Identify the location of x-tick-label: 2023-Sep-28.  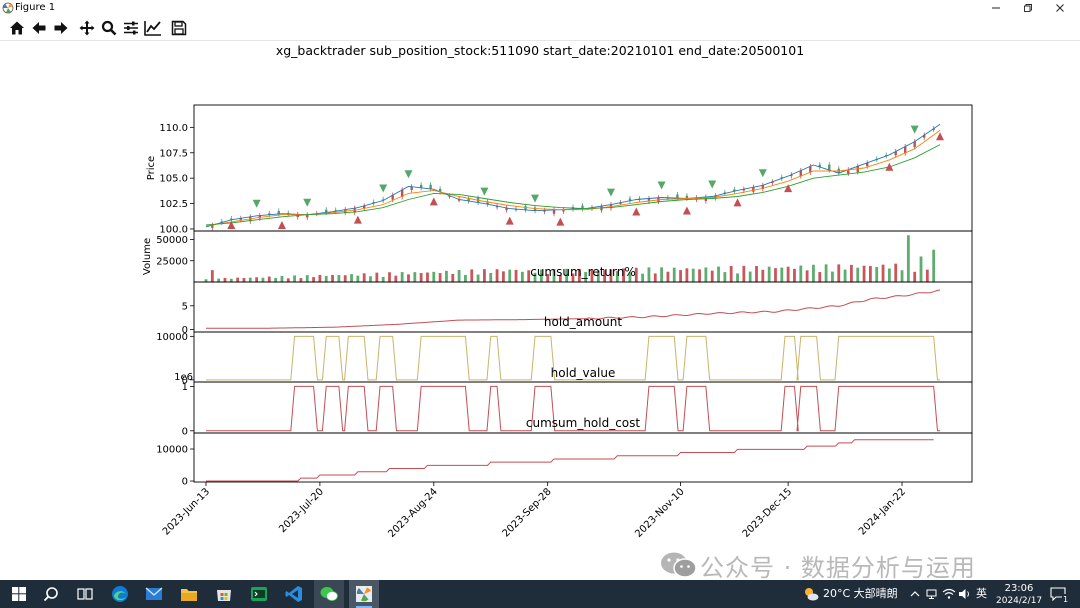
(527, 512).